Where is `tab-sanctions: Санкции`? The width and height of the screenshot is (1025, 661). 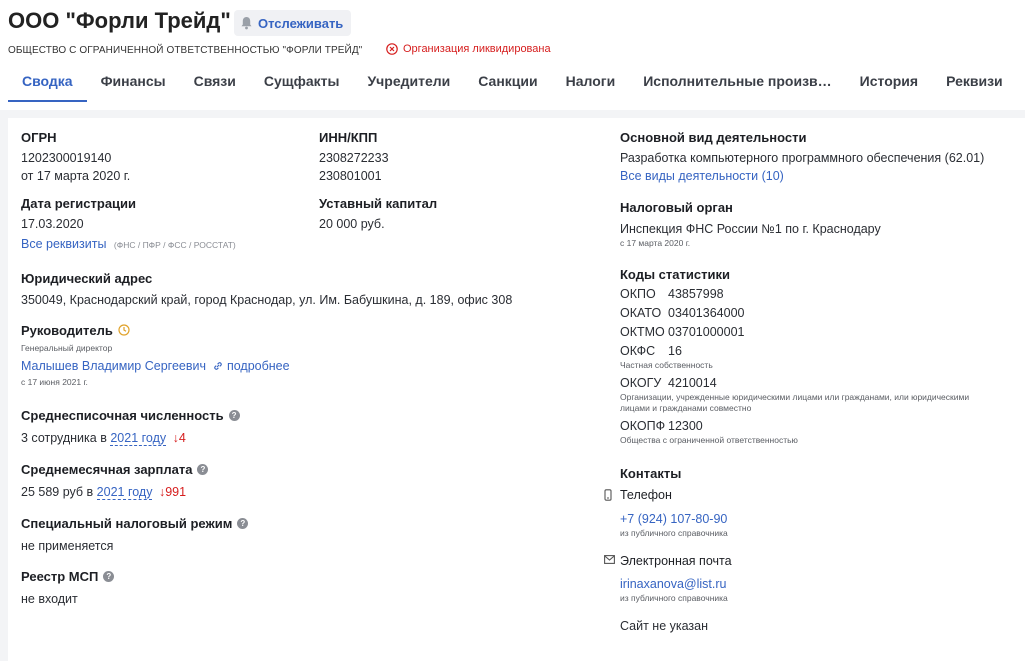
tab-sanctions: Санкции is located at coordinates (507, 82).